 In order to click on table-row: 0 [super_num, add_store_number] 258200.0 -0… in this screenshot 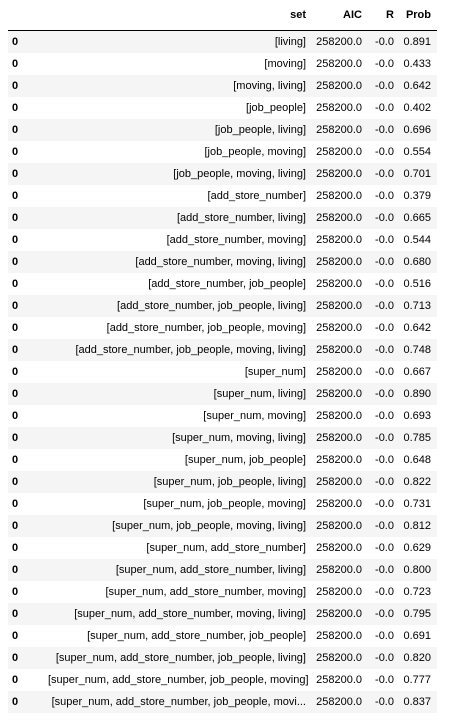, I will do `click(222, 548)`.